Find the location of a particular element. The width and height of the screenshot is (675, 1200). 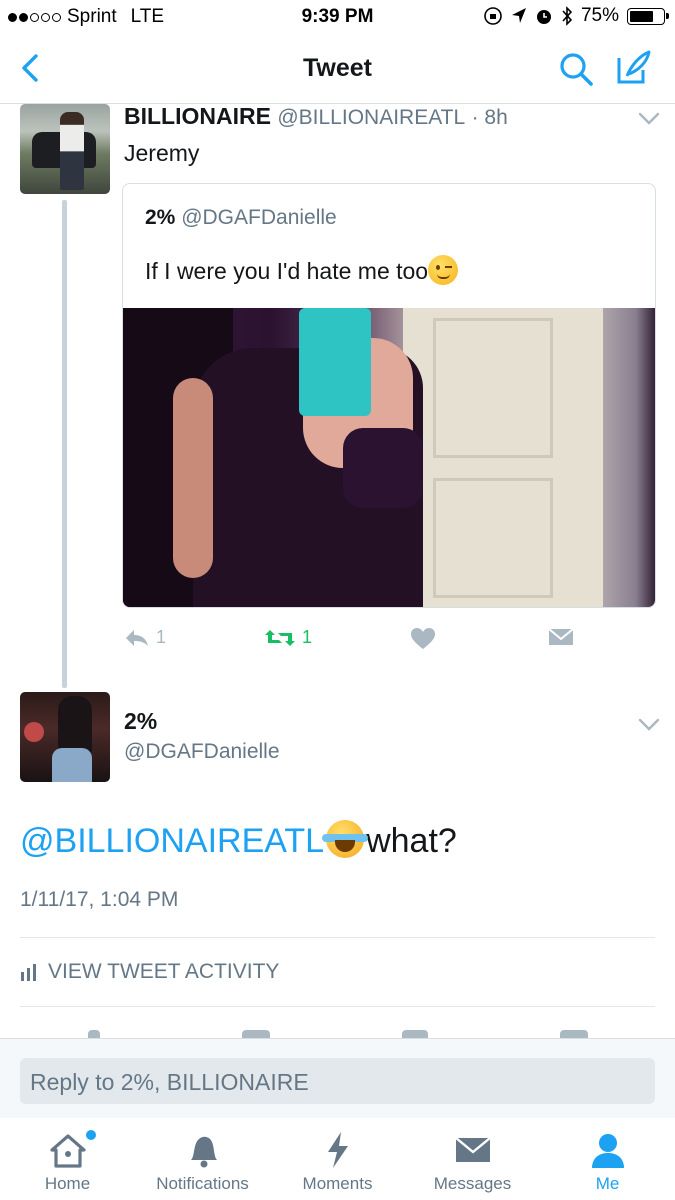

mention-link: @BILLIONAIREATL is located at coordinates (172, 841).